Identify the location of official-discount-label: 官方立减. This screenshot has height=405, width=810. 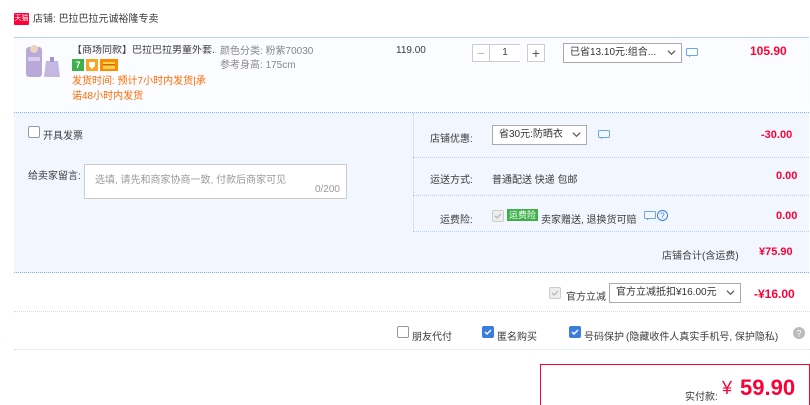
(586, 297).